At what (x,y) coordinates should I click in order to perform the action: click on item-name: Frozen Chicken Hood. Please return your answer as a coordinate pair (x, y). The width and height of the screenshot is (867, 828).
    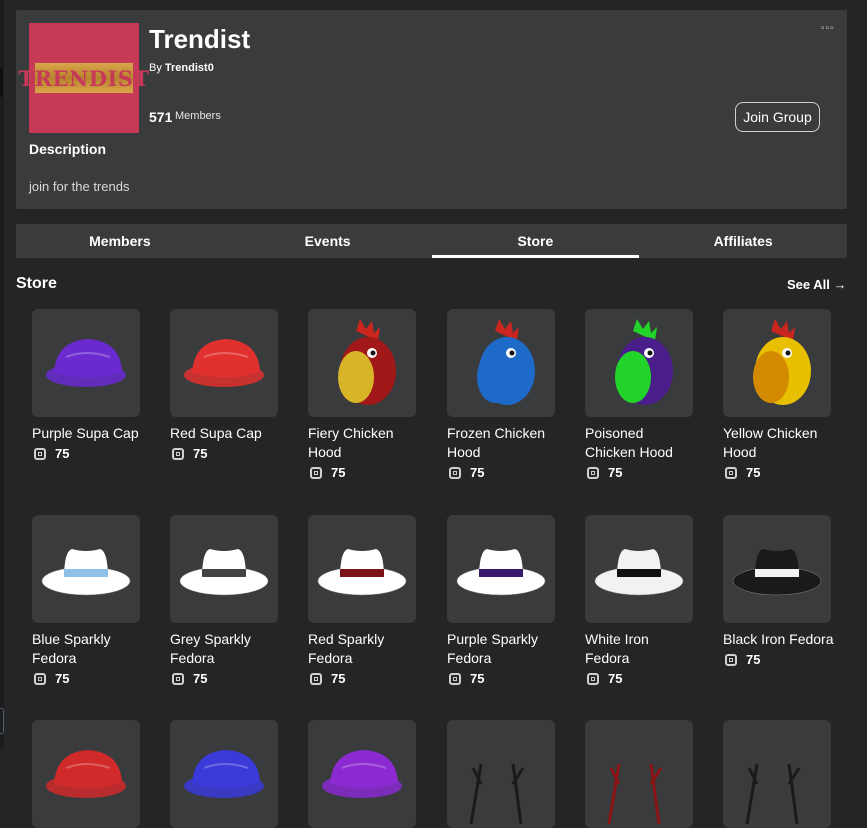
    Looking at the image, I should click on (503, 443).